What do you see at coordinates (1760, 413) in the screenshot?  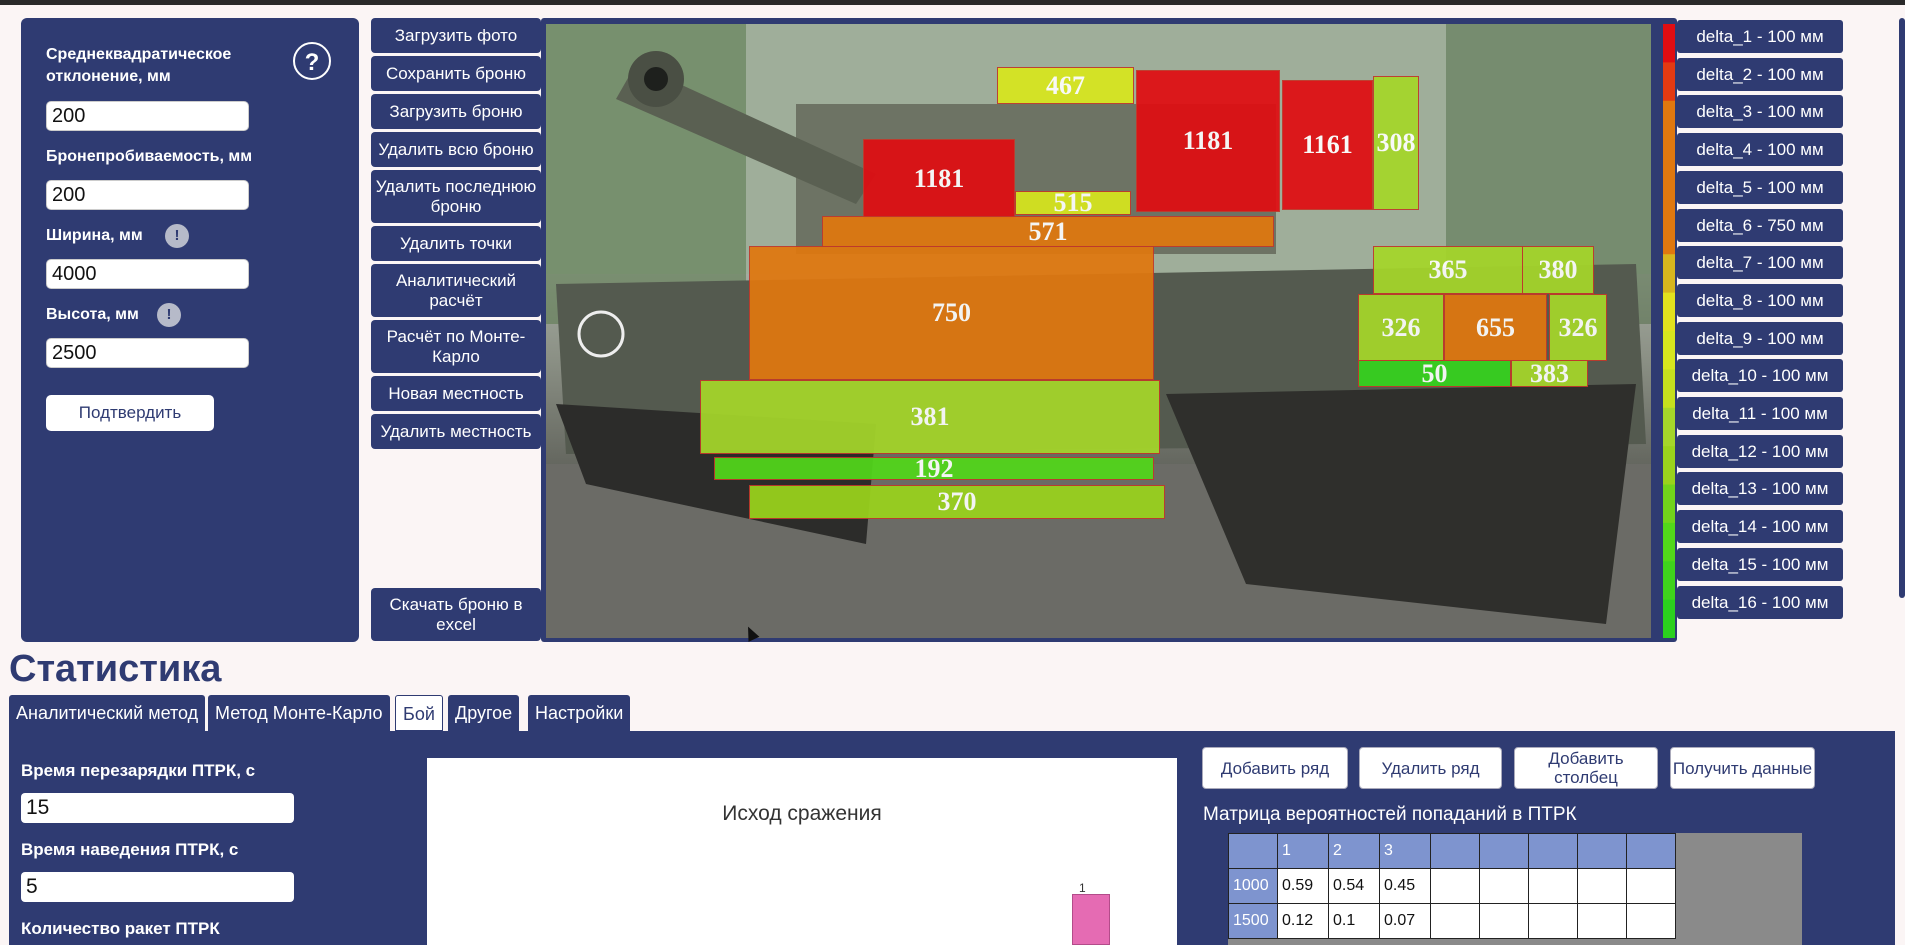 I see `legend-item: delta_11 - 100 мм` at bounding box center [1760, 413].